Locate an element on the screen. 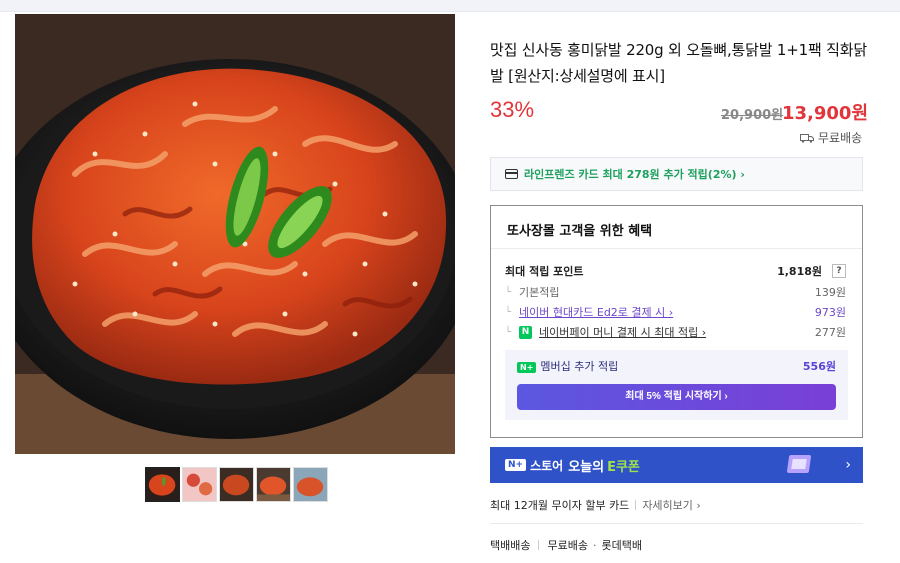  hyundai-card-link: 네이버 현대카드 Ed2로 결제 시 › is located at coordinates (596, 312).